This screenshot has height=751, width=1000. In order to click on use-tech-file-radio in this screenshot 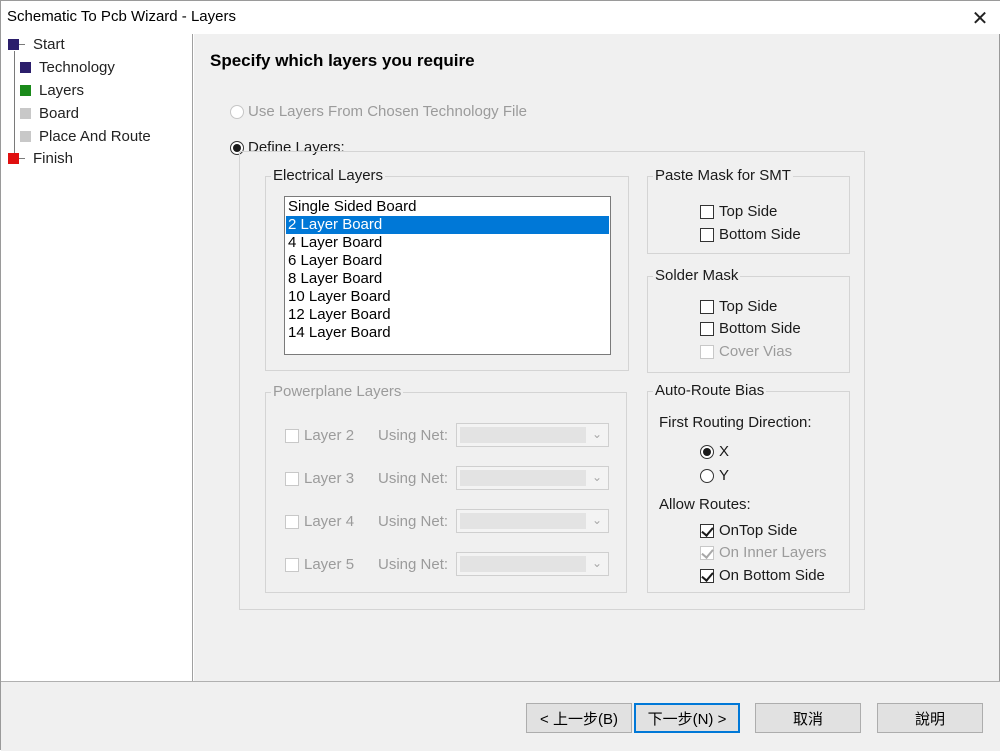, I will do `click(237, 112)`.